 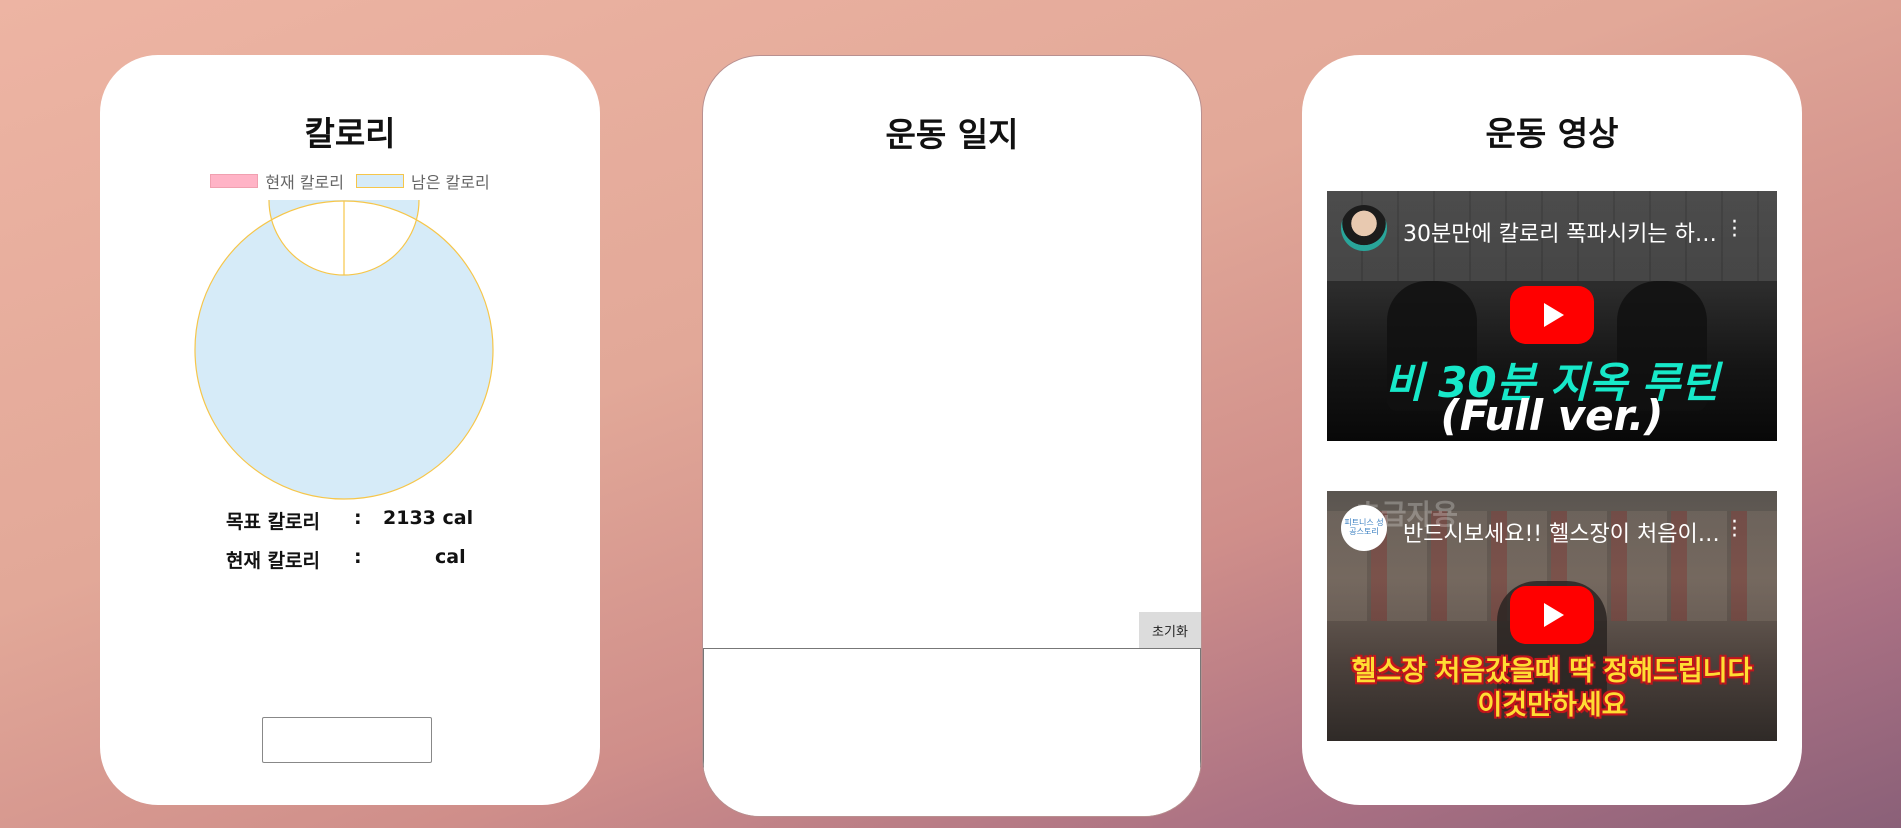 What do you see at coordinates (1170, 630) in the screenshot?
I see `reset-button: 초기화` at bounding box center [1170, 630].